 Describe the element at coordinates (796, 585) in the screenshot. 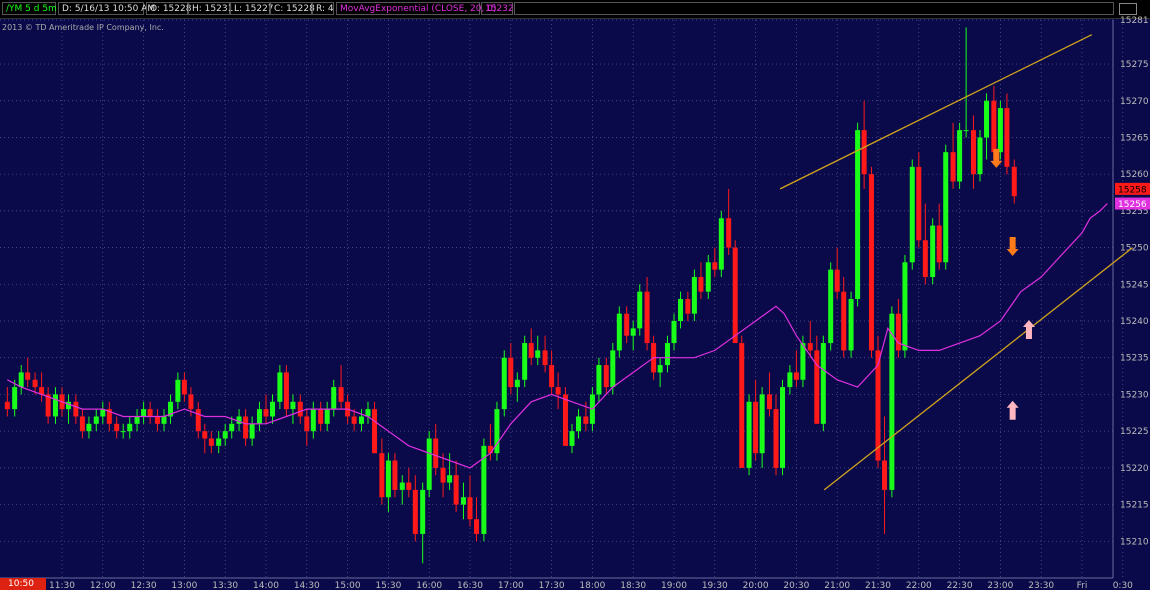

I see `x-tick-label: 20:30` at that location.